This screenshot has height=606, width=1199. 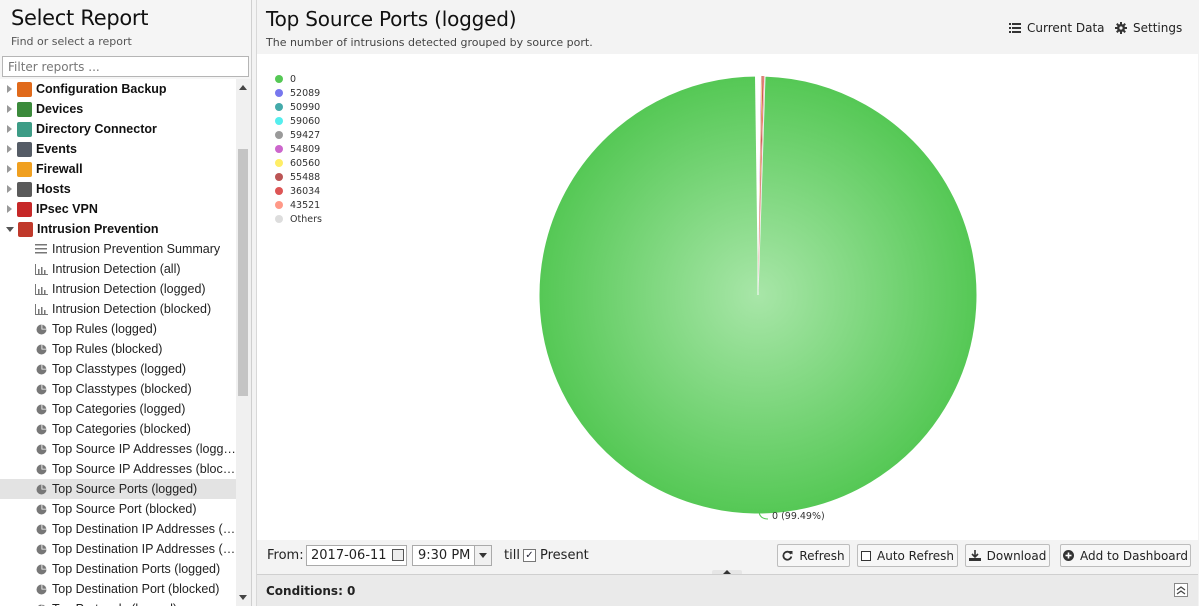 I want to click on tree-report-label: Top Protocols (logged), so click(x=114, y=604).